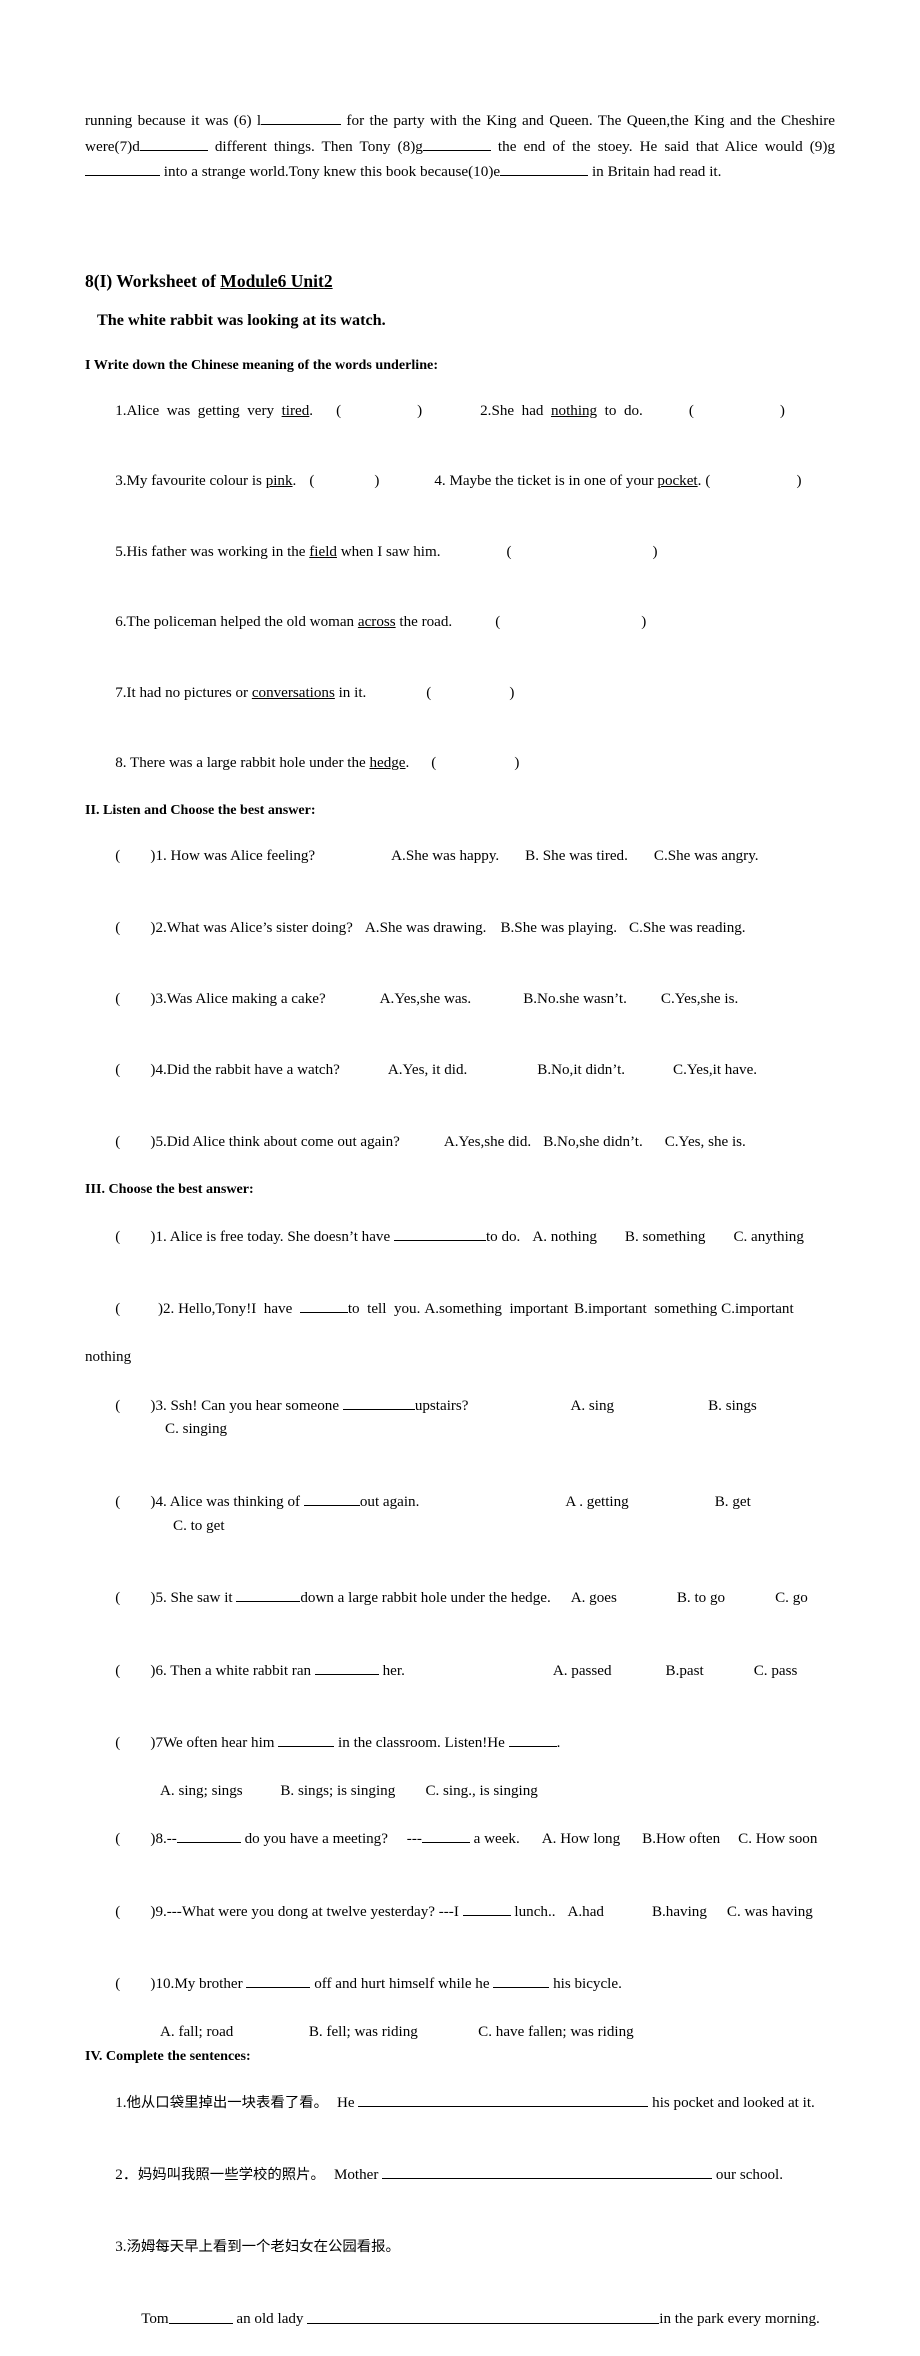  Describe the element at coordinates (592, 1406) in the screenshot. I see `s3-q3-opt-a: A. sing` at that location.